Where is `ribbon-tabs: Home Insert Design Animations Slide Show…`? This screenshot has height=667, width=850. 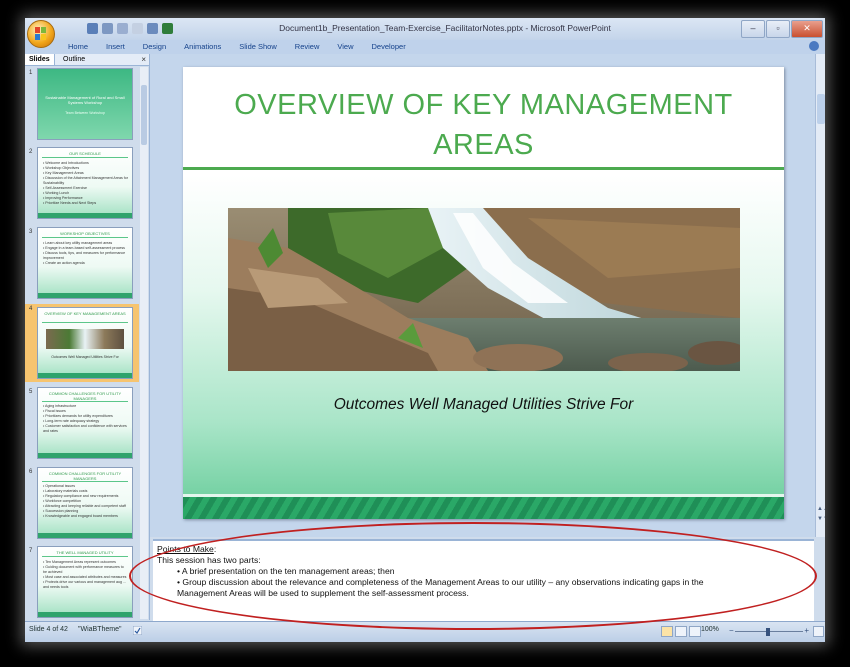 ribbon-tabs: Home Insert Design Animations Slide Show… is located at coordinates (237, 47).